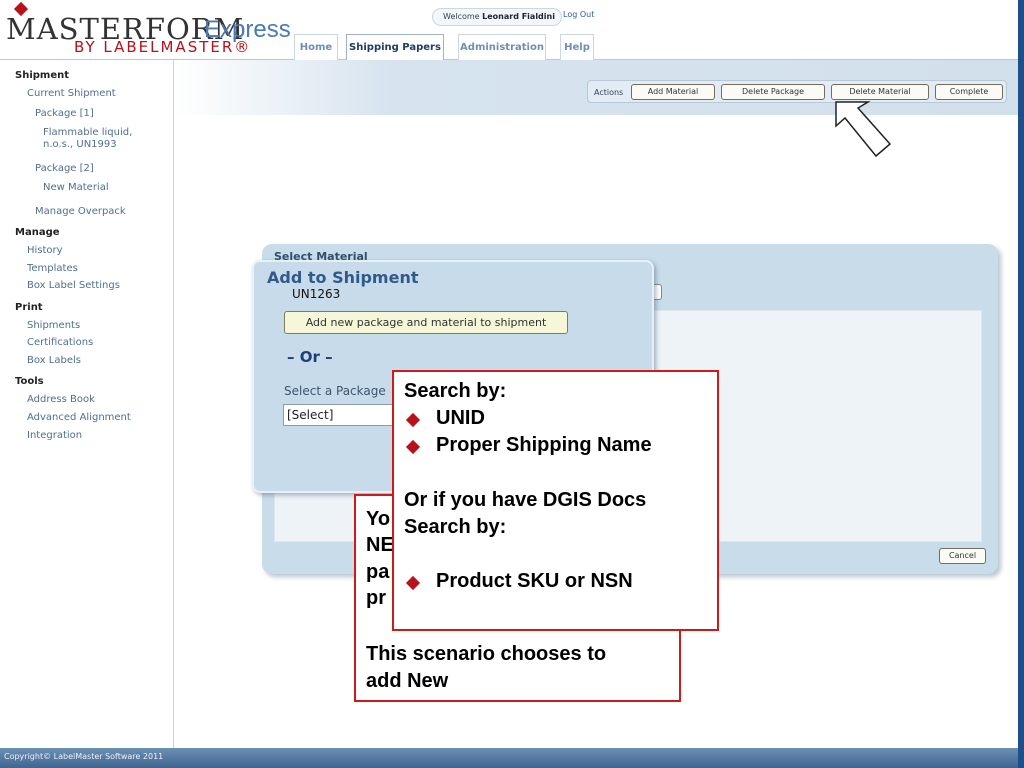  Describe the element at coordinates (53, 326) in the screenshot. I see `sidebar-item-shipments: Shipments` at that location.